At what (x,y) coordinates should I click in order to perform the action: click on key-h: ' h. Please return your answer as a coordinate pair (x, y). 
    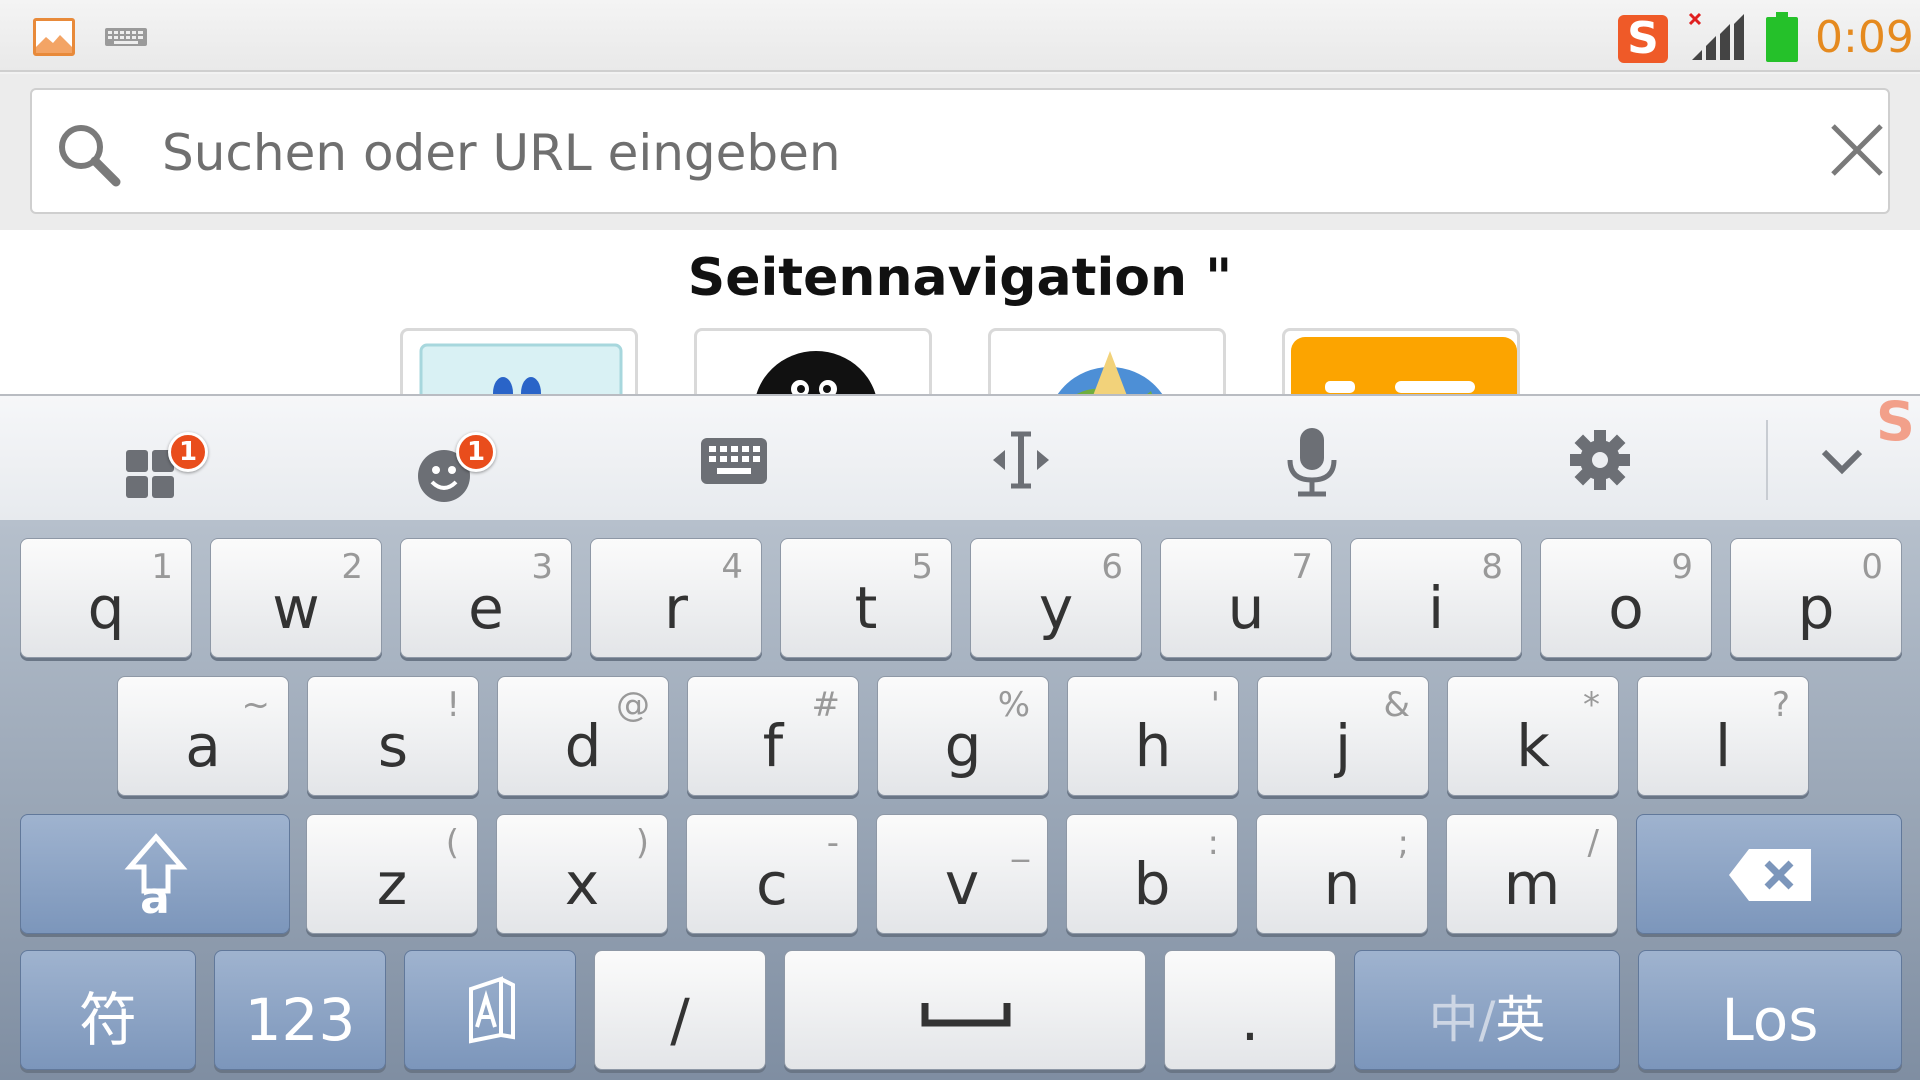
    Looking at the image, I should click on (1153, 736).